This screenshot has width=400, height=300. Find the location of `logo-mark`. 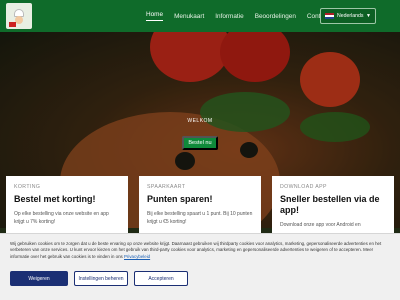

logo-mark is located at coordinates (12, 24).